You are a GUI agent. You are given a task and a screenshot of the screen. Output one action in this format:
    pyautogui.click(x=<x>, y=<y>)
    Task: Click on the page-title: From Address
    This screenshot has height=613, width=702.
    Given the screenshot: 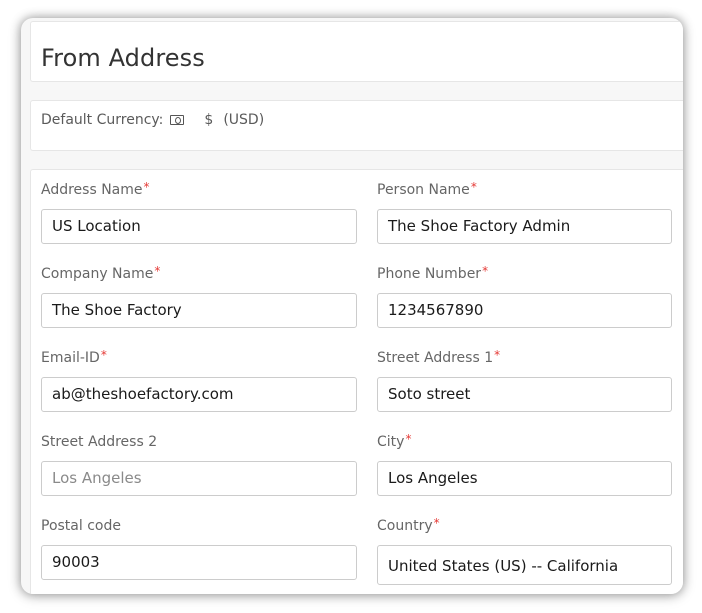 What is the action you would take?
    pyautogui.click(x=123, y=58)
    